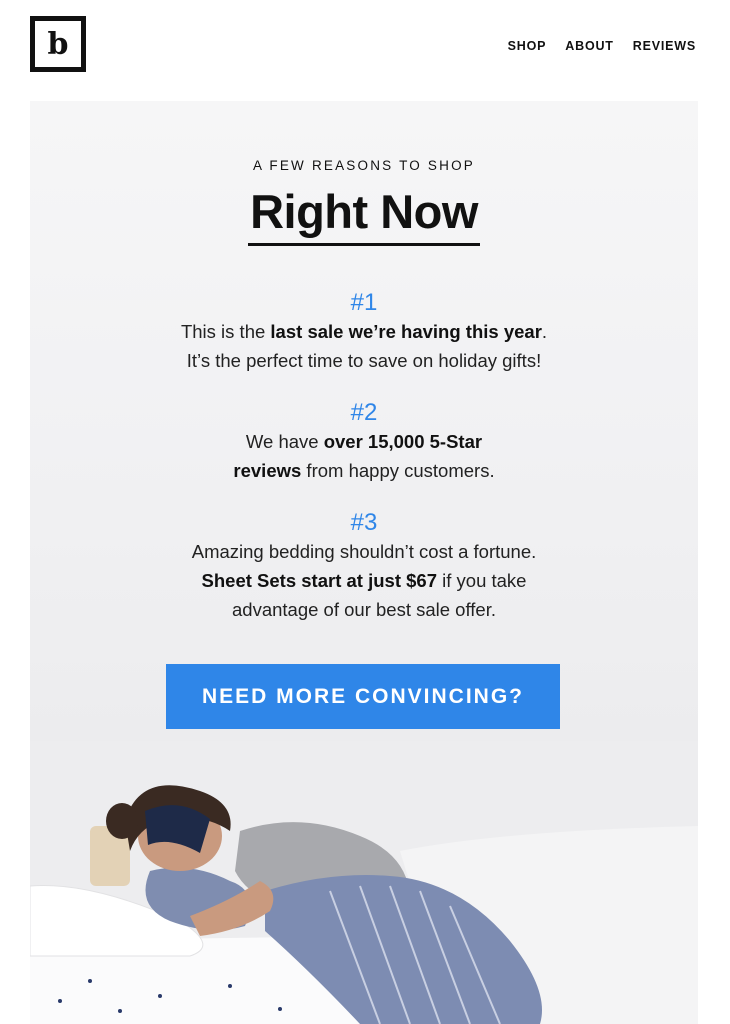 The image size is (730, 1024). What do you see at coordinates (664, 46) in the screenshot?
I see `nav-reviews-link: REVIEWS` at bounding box center [664, 46].